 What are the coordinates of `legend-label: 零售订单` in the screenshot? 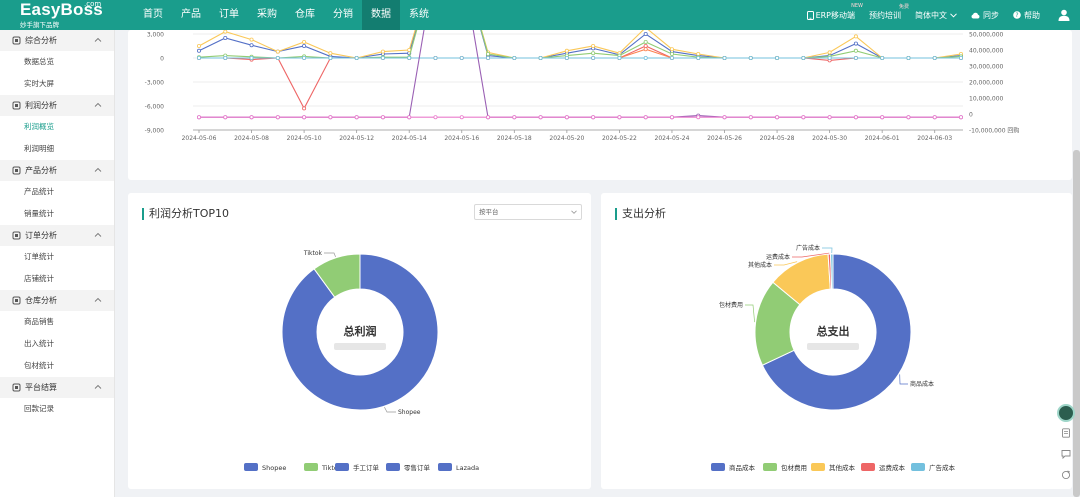 It's located at (417, 467).